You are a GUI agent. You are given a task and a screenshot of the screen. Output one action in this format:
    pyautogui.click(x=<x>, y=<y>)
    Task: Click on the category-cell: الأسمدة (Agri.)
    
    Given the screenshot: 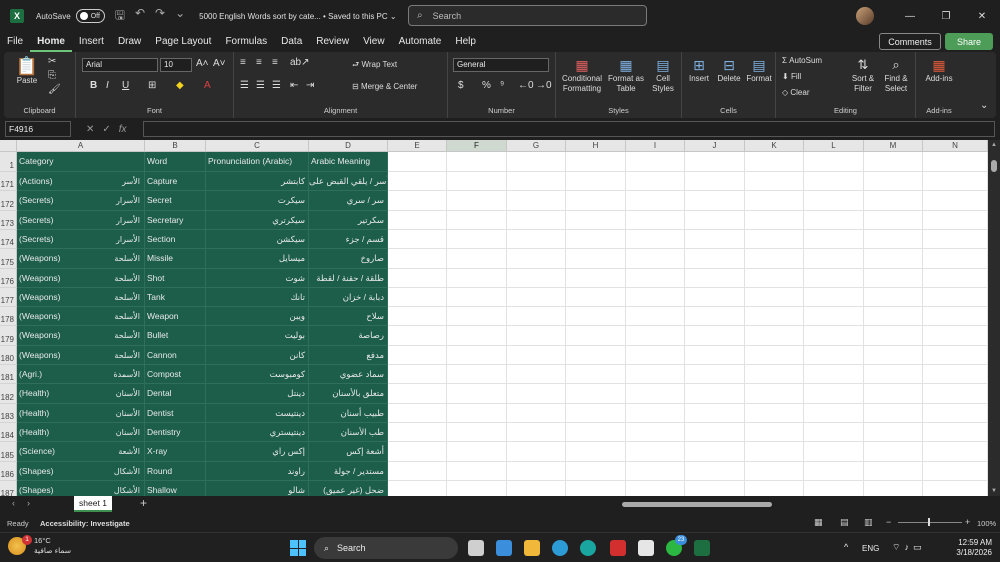 What is the action you would take?
    pyautogui.click(x=81, y=374)
    